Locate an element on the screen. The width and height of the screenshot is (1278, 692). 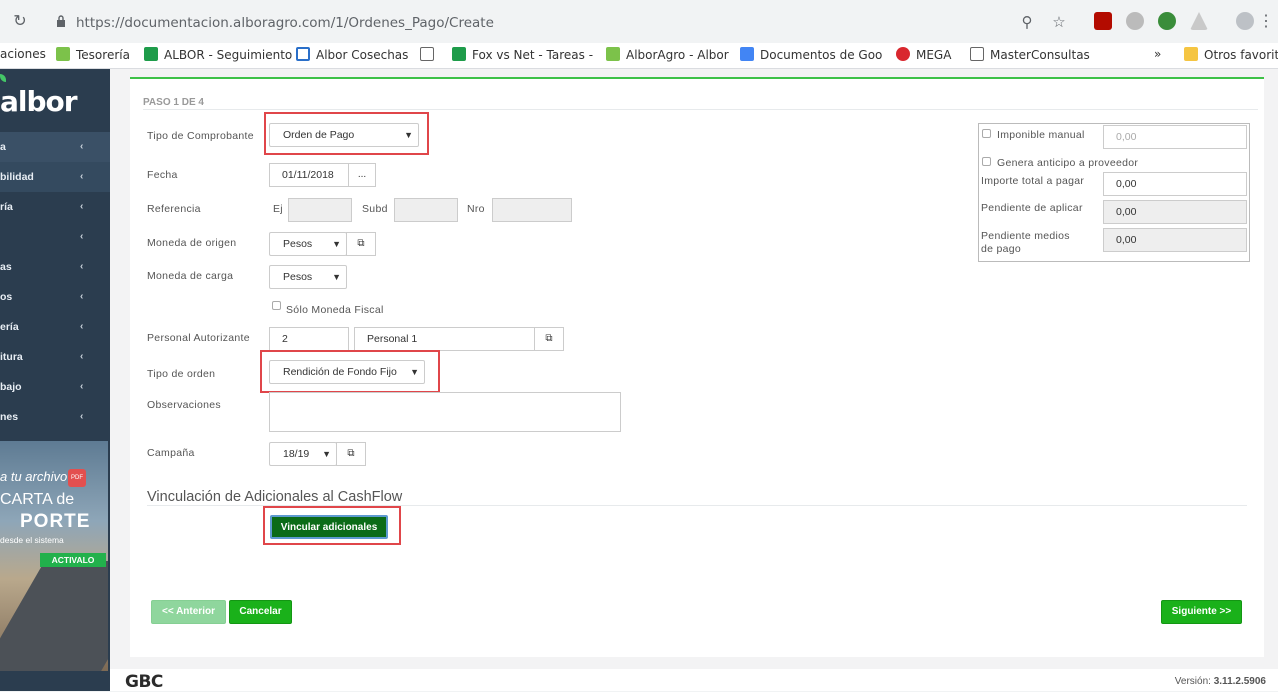
imponible-manual-input: 0,00 is located at coordinates (1175, 137).